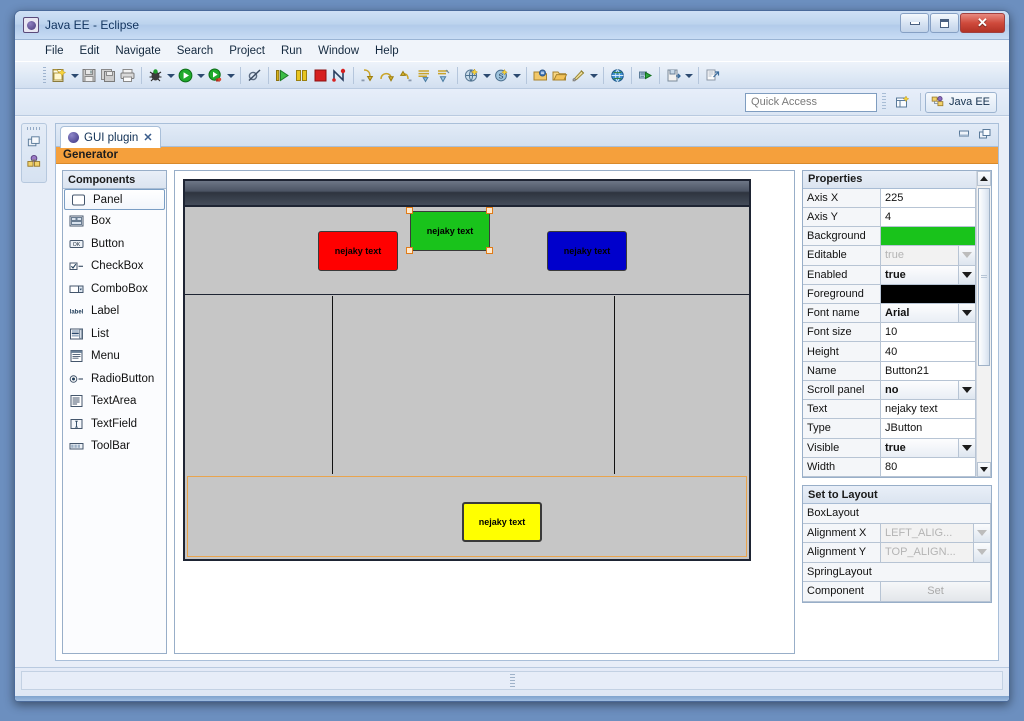  I want to click on save-icon, so click(89, 75).